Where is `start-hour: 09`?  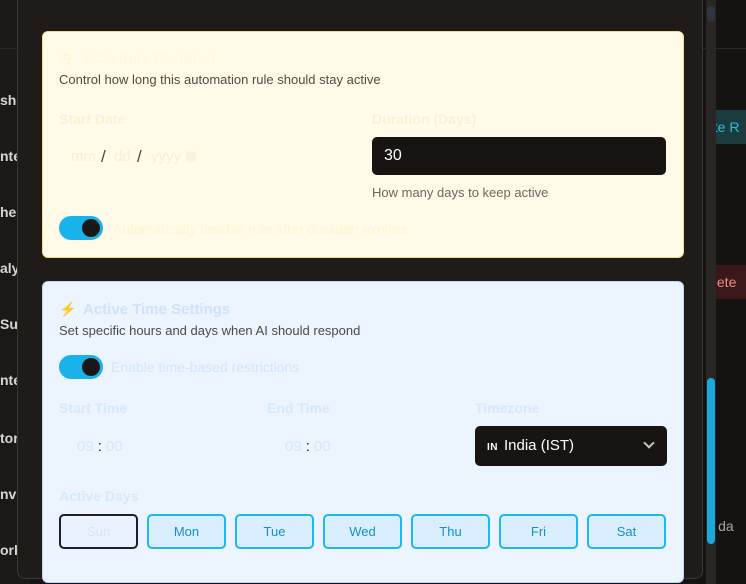
start-hour: 09 is located at coordinates (85, 446).